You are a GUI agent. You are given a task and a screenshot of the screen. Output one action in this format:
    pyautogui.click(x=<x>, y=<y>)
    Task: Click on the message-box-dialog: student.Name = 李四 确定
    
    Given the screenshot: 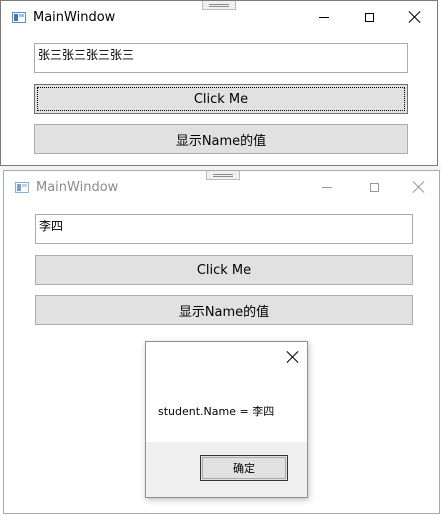 What is the action you would take?
    pyautogui.click(x=226, y=419)
    